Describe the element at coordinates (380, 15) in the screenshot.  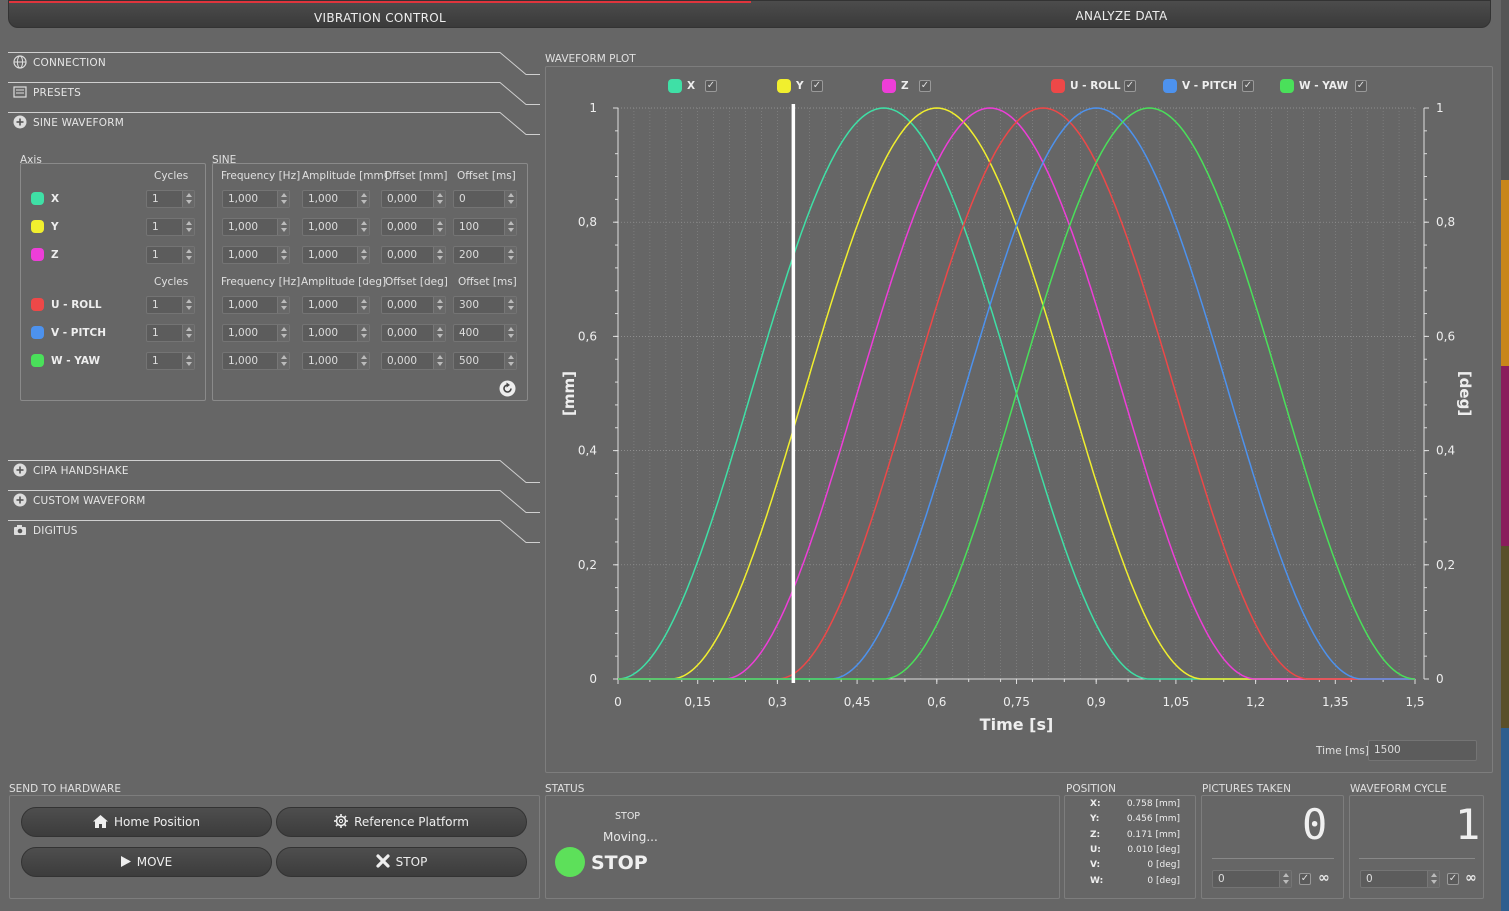
I see `tab-vibration-control: VIBRATION CONTROL` at that location.